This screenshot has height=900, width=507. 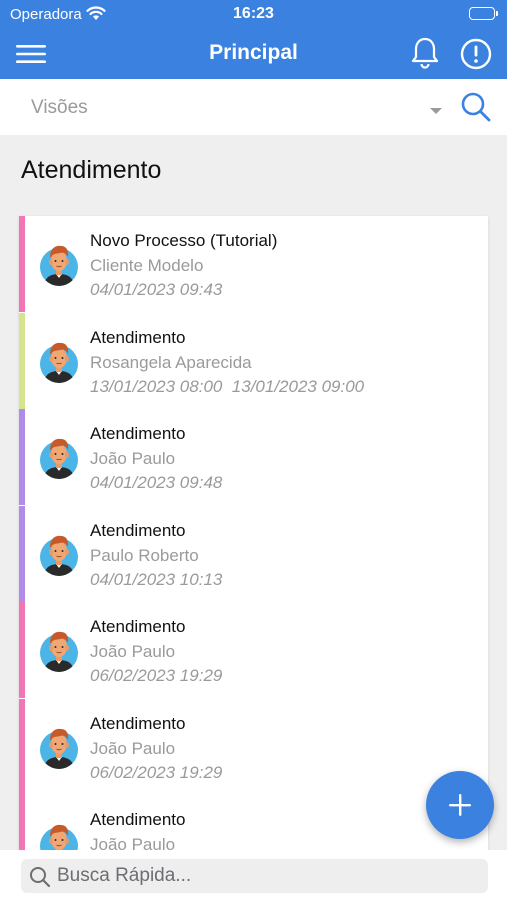 I want to click on item-subtitle: Rosangela Aparecida, so click(x=171, y=362).